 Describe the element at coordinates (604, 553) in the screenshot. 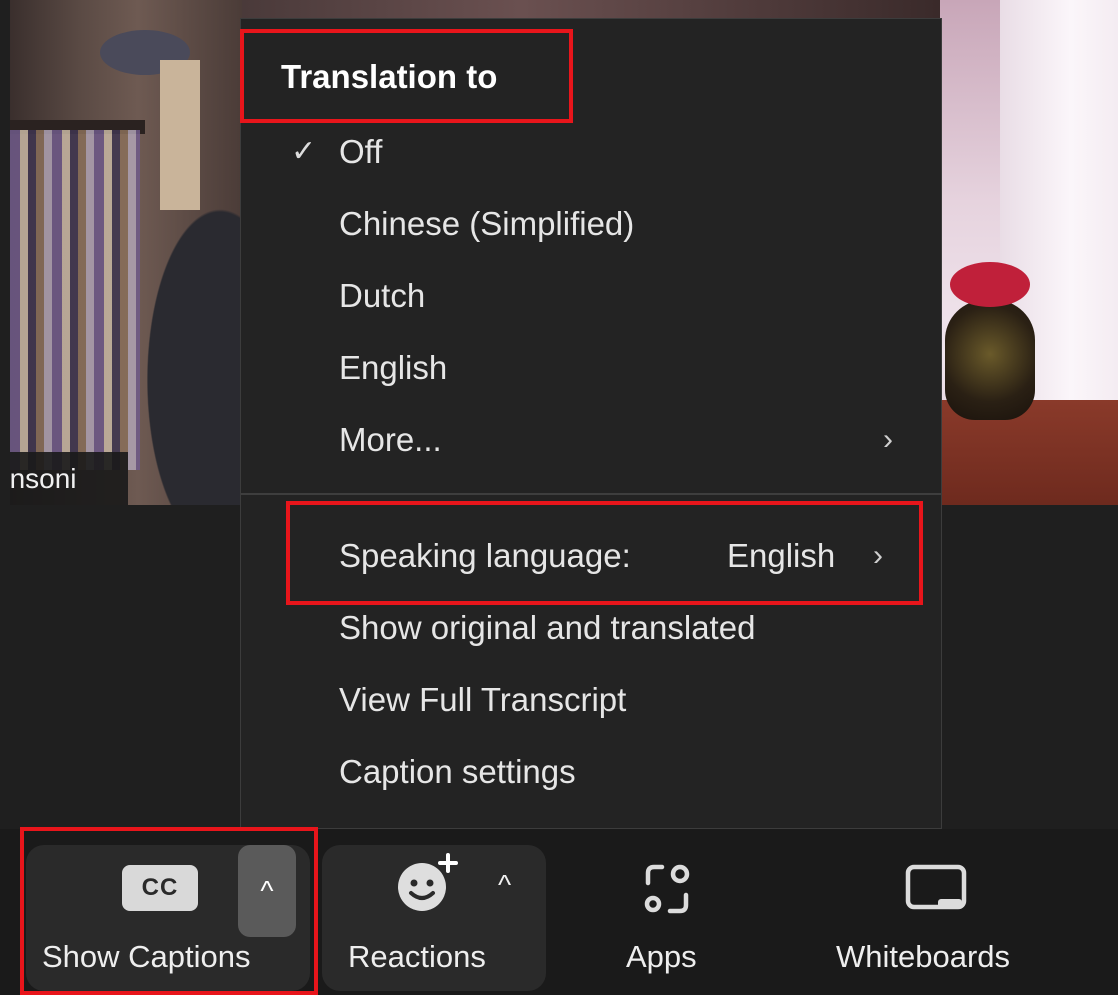

I see `highlight-box-speaking-language` at that location.